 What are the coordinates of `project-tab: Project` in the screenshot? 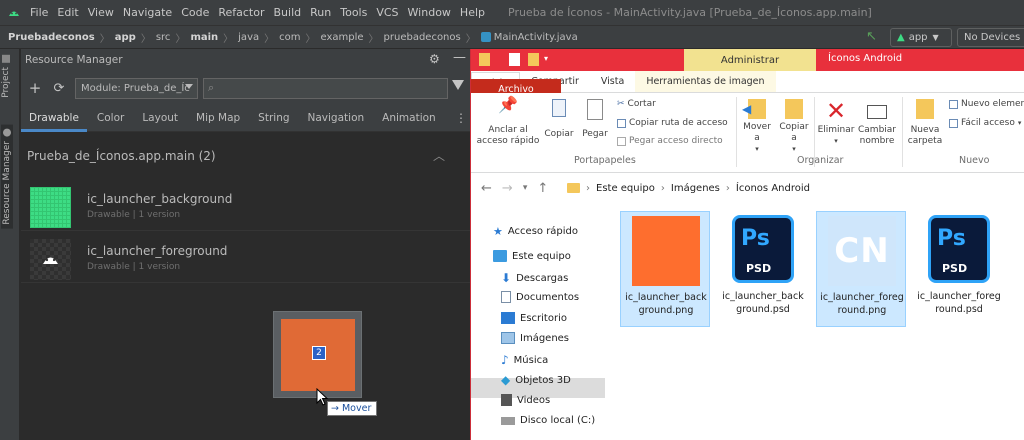 It's located at (6, 76).